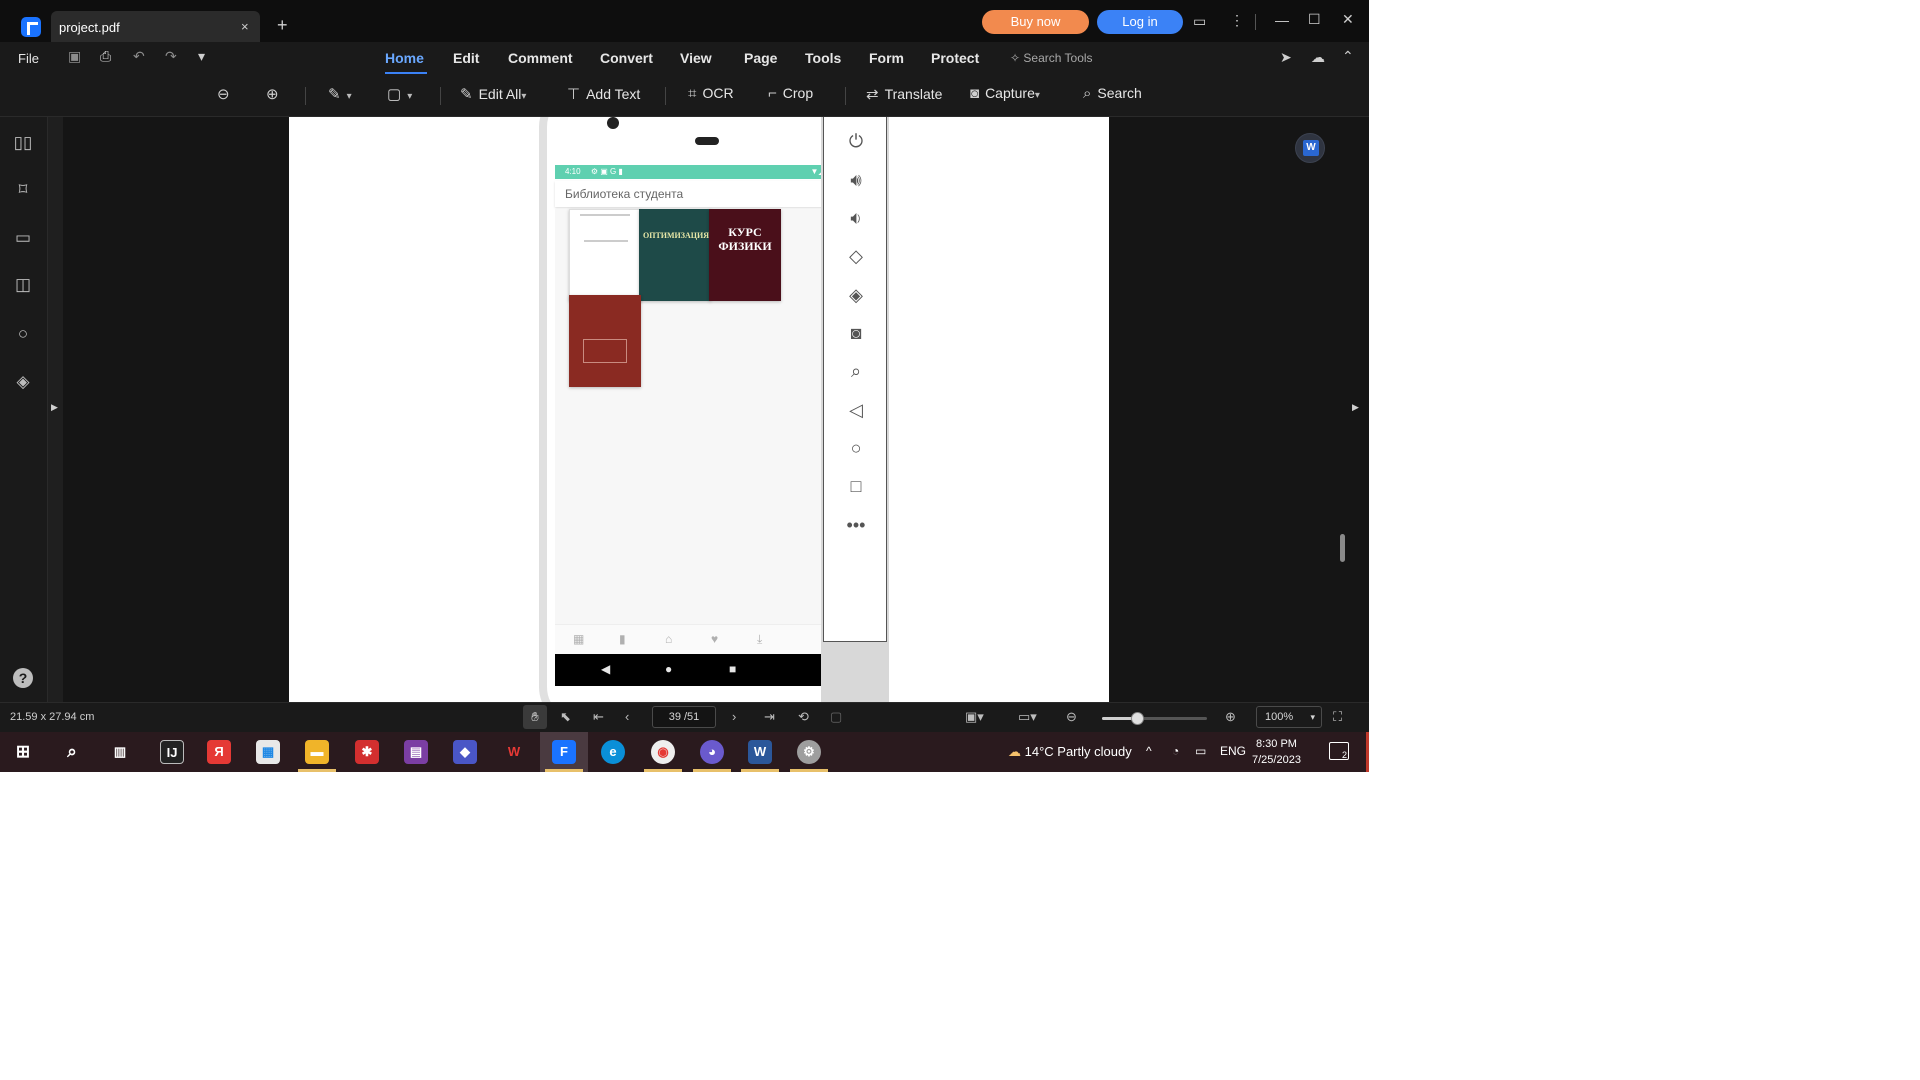 The width and height of the screenshot is (1920, 1080). I want to click on language-indicator: ENG, so click(1233, 751).